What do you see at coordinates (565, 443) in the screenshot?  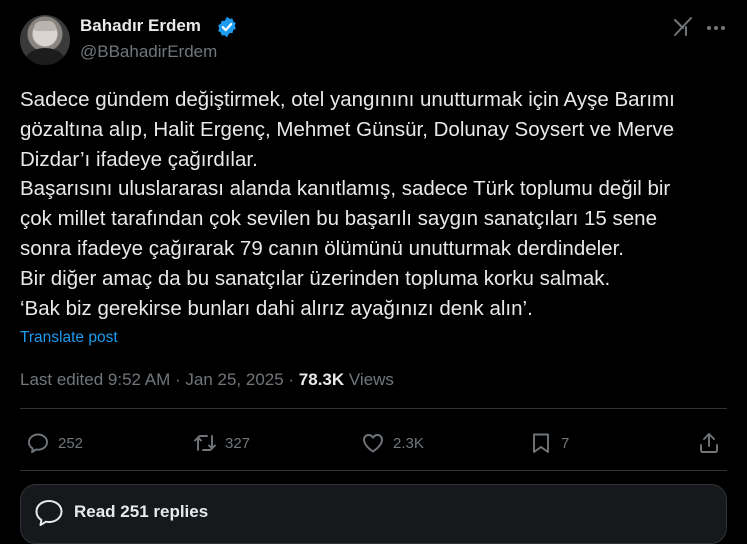 I see `bookmark-count: 7` at bounding box center [565, 443].